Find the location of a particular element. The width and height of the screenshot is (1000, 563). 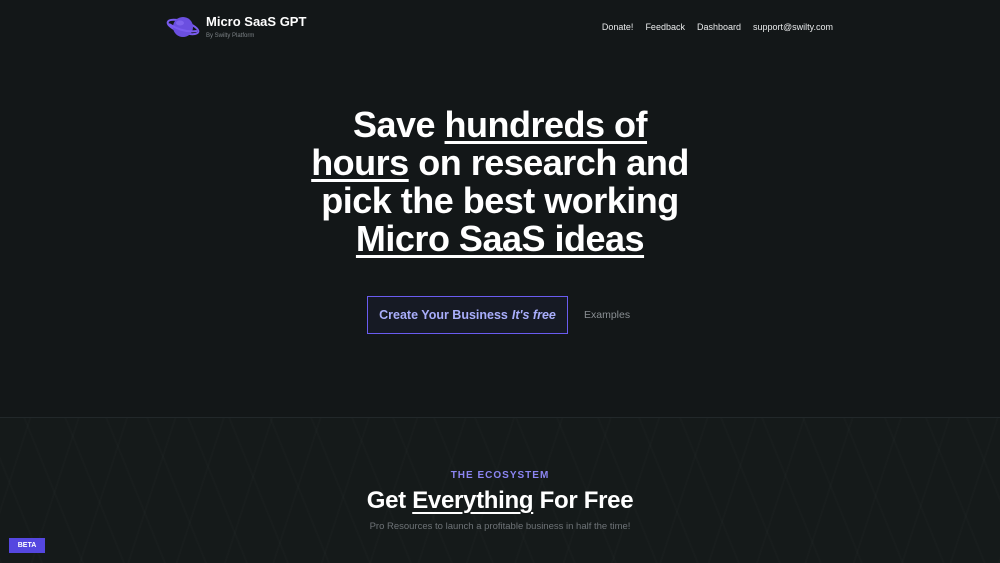

create-business-button: Create Your Business It's free is located at coordinates (467, 315).